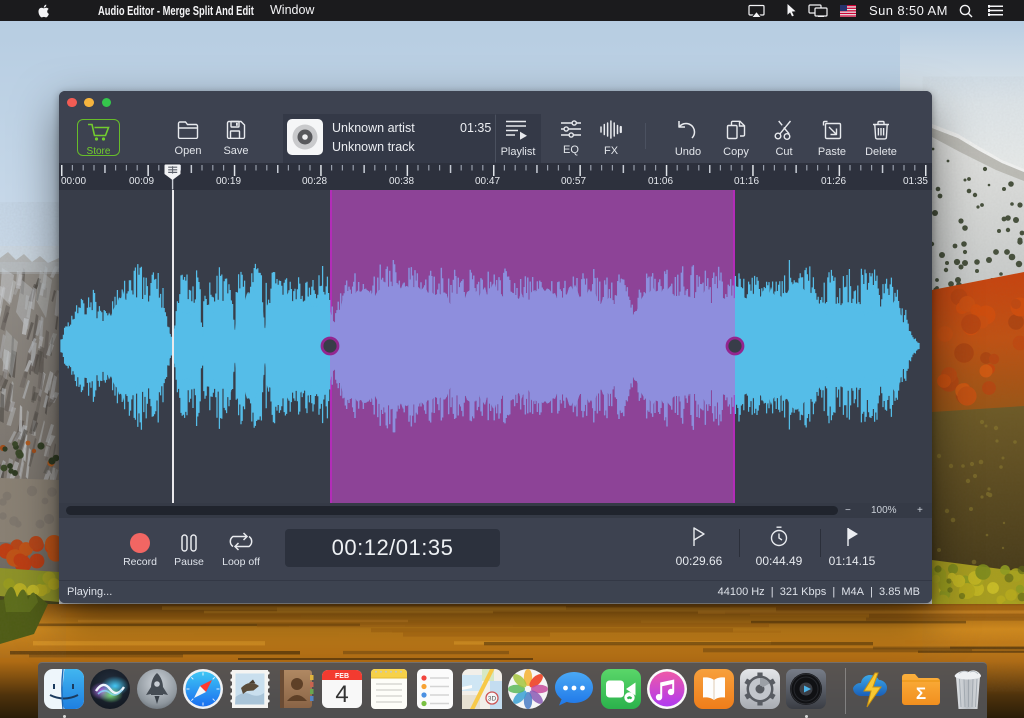 The width and height of the screenshot is (1024, 718). Describe the element at coordinates (342, 694) in the screenshot. I see `svg-text: 4` at that location.